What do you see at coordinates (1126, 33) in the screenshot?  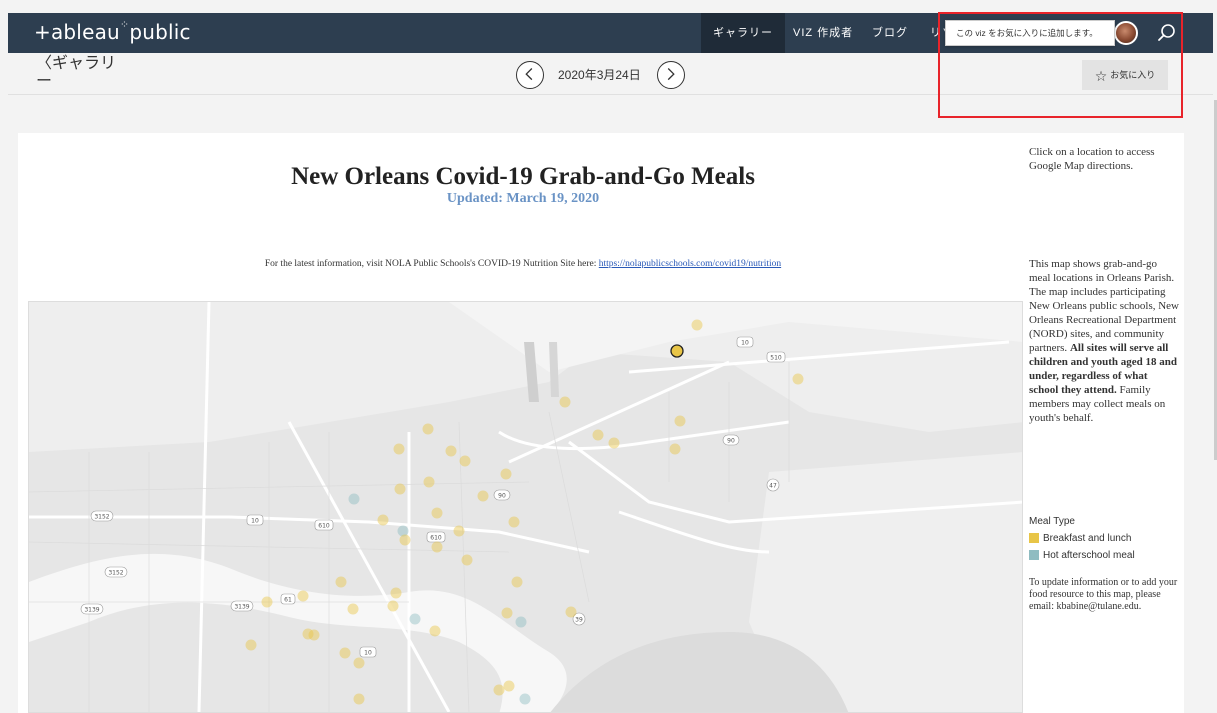 I see `user-avatar` at bounding box center [1126, 33].